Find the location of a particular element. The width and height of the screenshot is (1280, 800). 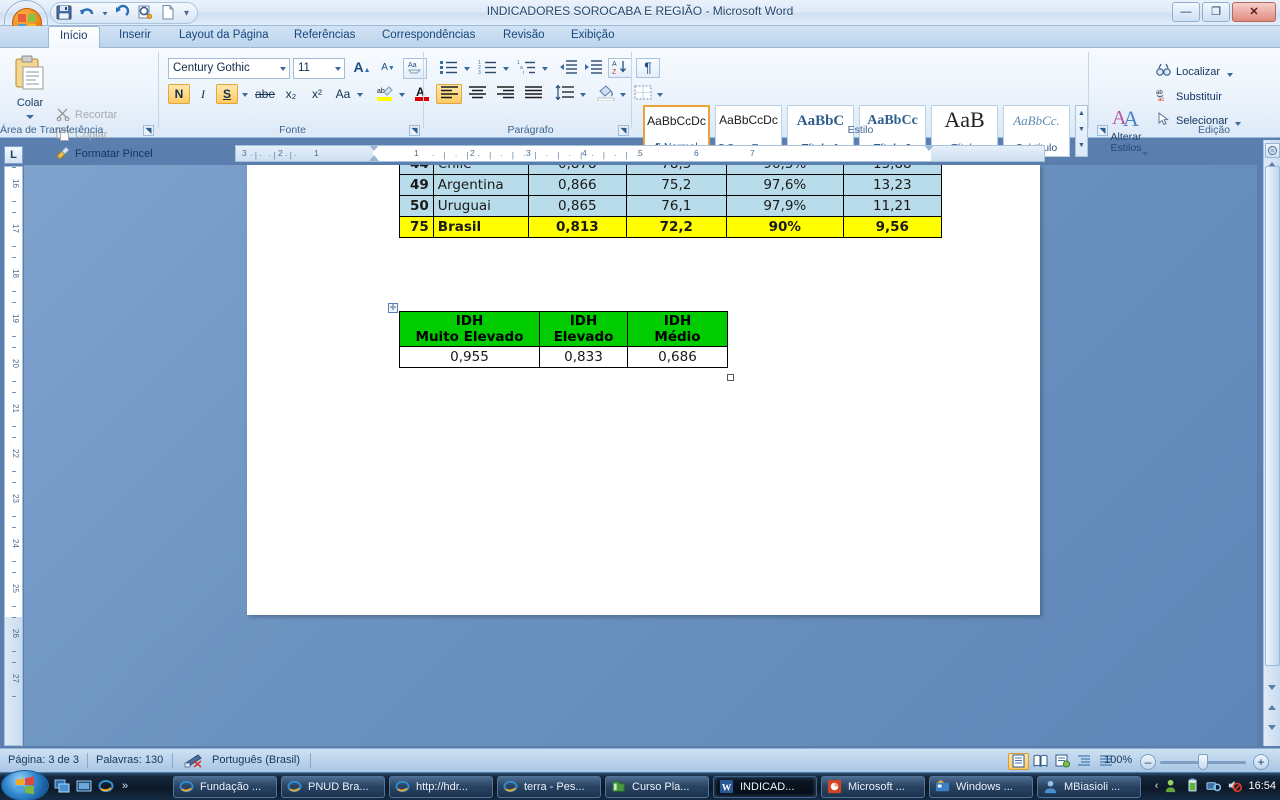

hanging-indent-marker is located at coordinates (374, 158).